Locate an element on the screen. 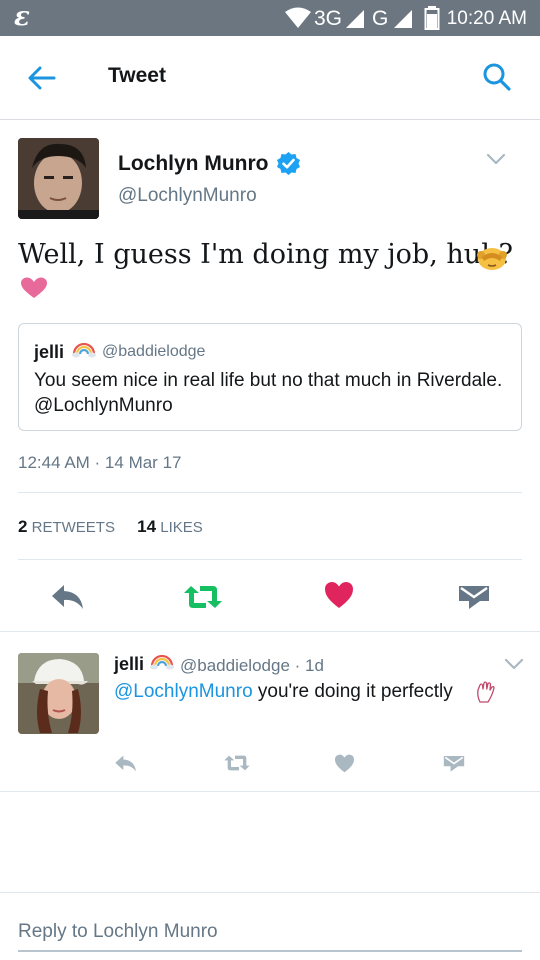  status-bar: ε 3G G 10:20 AM is located at coordinates (270, 18).